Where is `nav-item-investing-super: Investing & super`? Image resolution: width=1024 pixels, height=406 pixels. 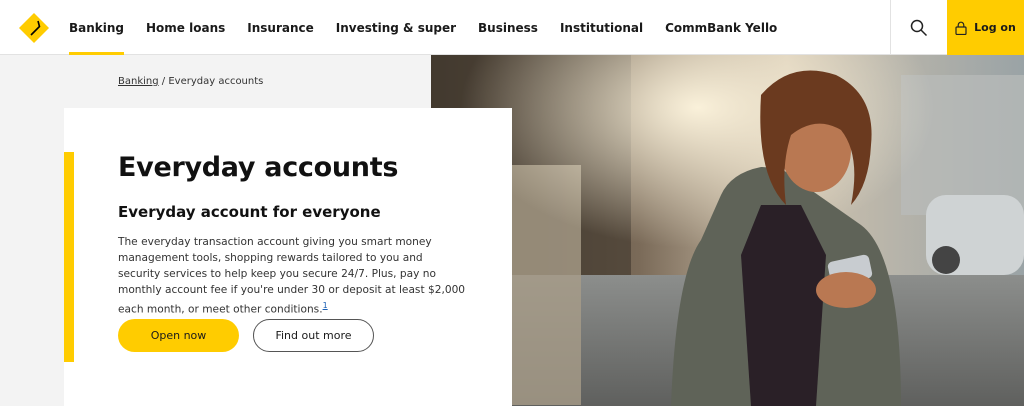
nav-item-investing-super: Investing & super is located at coordinates (396, 27).